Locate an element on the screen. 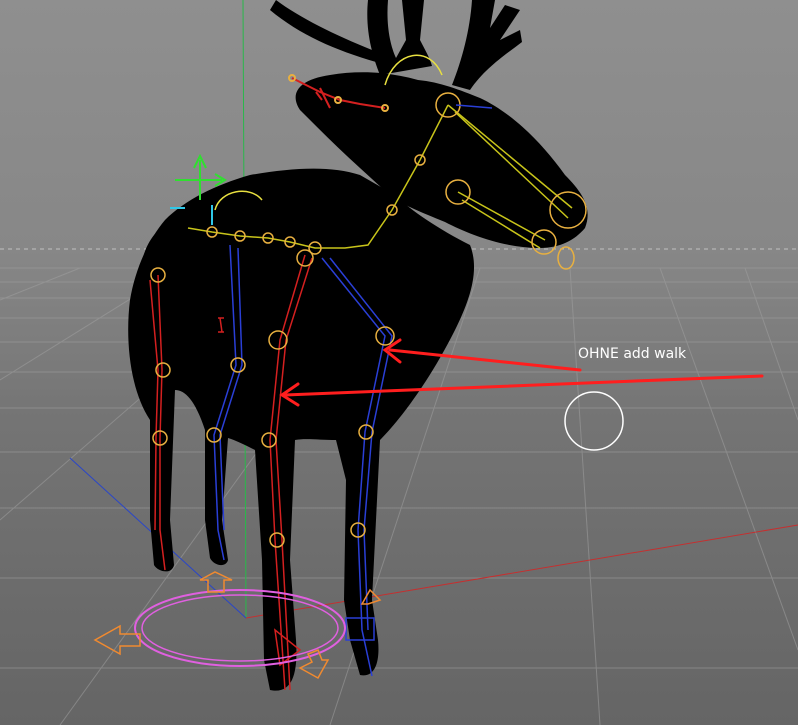  cursor-ring is located at coordinates (594, 421).